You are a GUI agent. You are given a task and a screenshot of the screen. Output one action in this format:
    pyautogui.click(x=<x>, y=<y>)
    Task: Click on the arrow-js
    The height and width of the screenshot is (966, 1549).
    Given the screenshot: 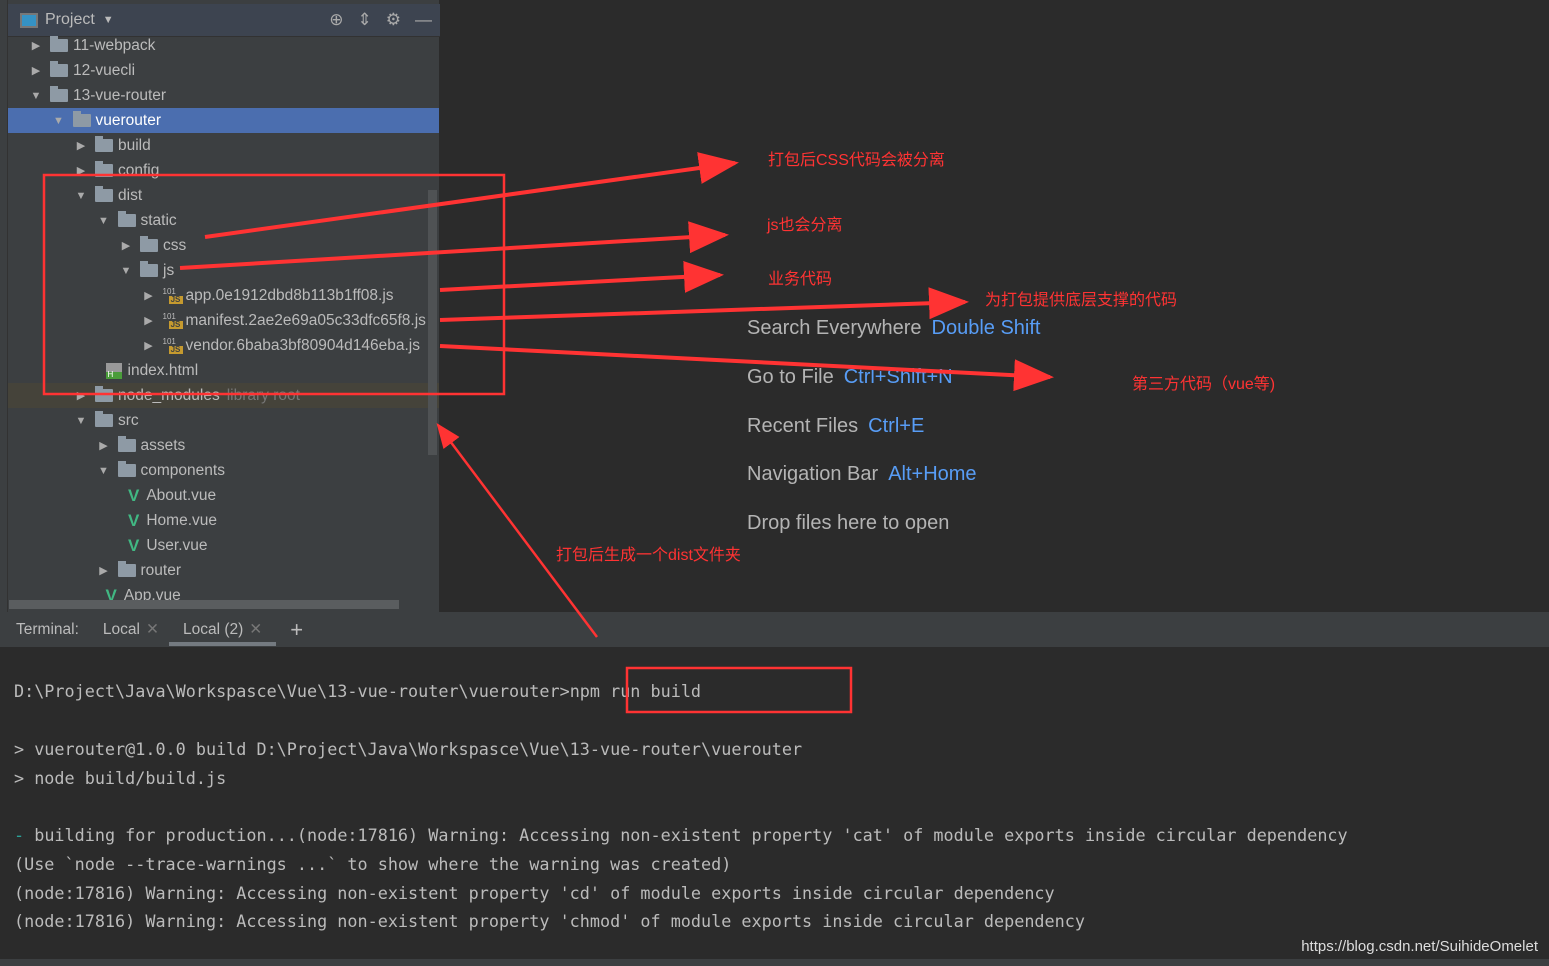 What is the action you would take?
    pyautogui.click(x=454, y=245)
    